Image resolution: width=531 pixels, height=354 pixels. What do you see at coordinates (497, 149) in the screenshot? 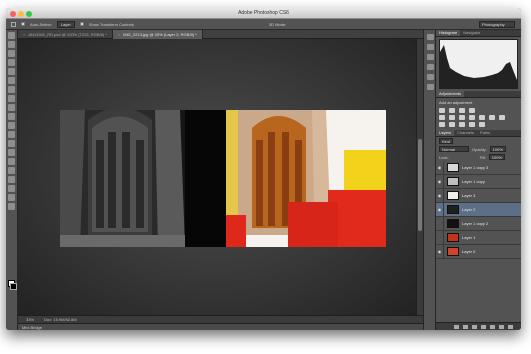
I see `opacity-field: 100%` at bounding box center [497, 149].